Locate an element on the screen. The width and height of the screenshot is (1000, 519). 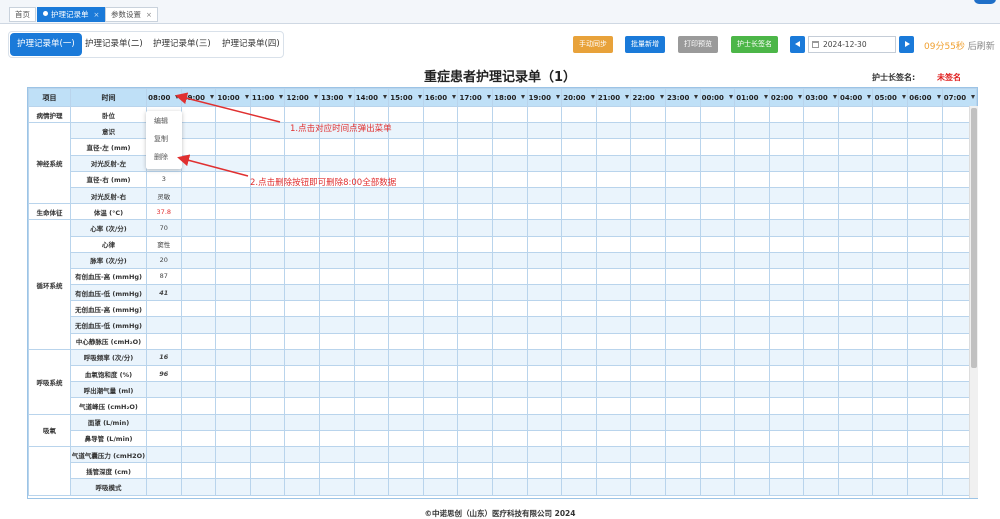
annotation-arrows is located at coordinates (228, 134).